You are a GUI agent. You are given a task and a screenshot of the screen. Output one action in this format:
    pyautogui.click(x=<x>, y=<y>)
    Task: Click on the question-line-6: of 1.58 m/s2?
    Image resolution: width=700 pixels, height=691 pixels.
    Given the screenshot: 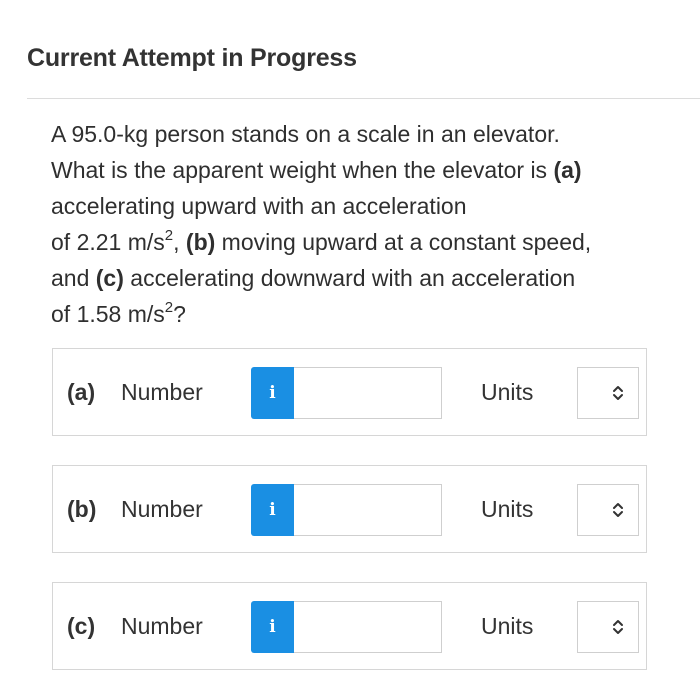 What is the action you would take?
    pyautogui.click(x=351, y=314)
    